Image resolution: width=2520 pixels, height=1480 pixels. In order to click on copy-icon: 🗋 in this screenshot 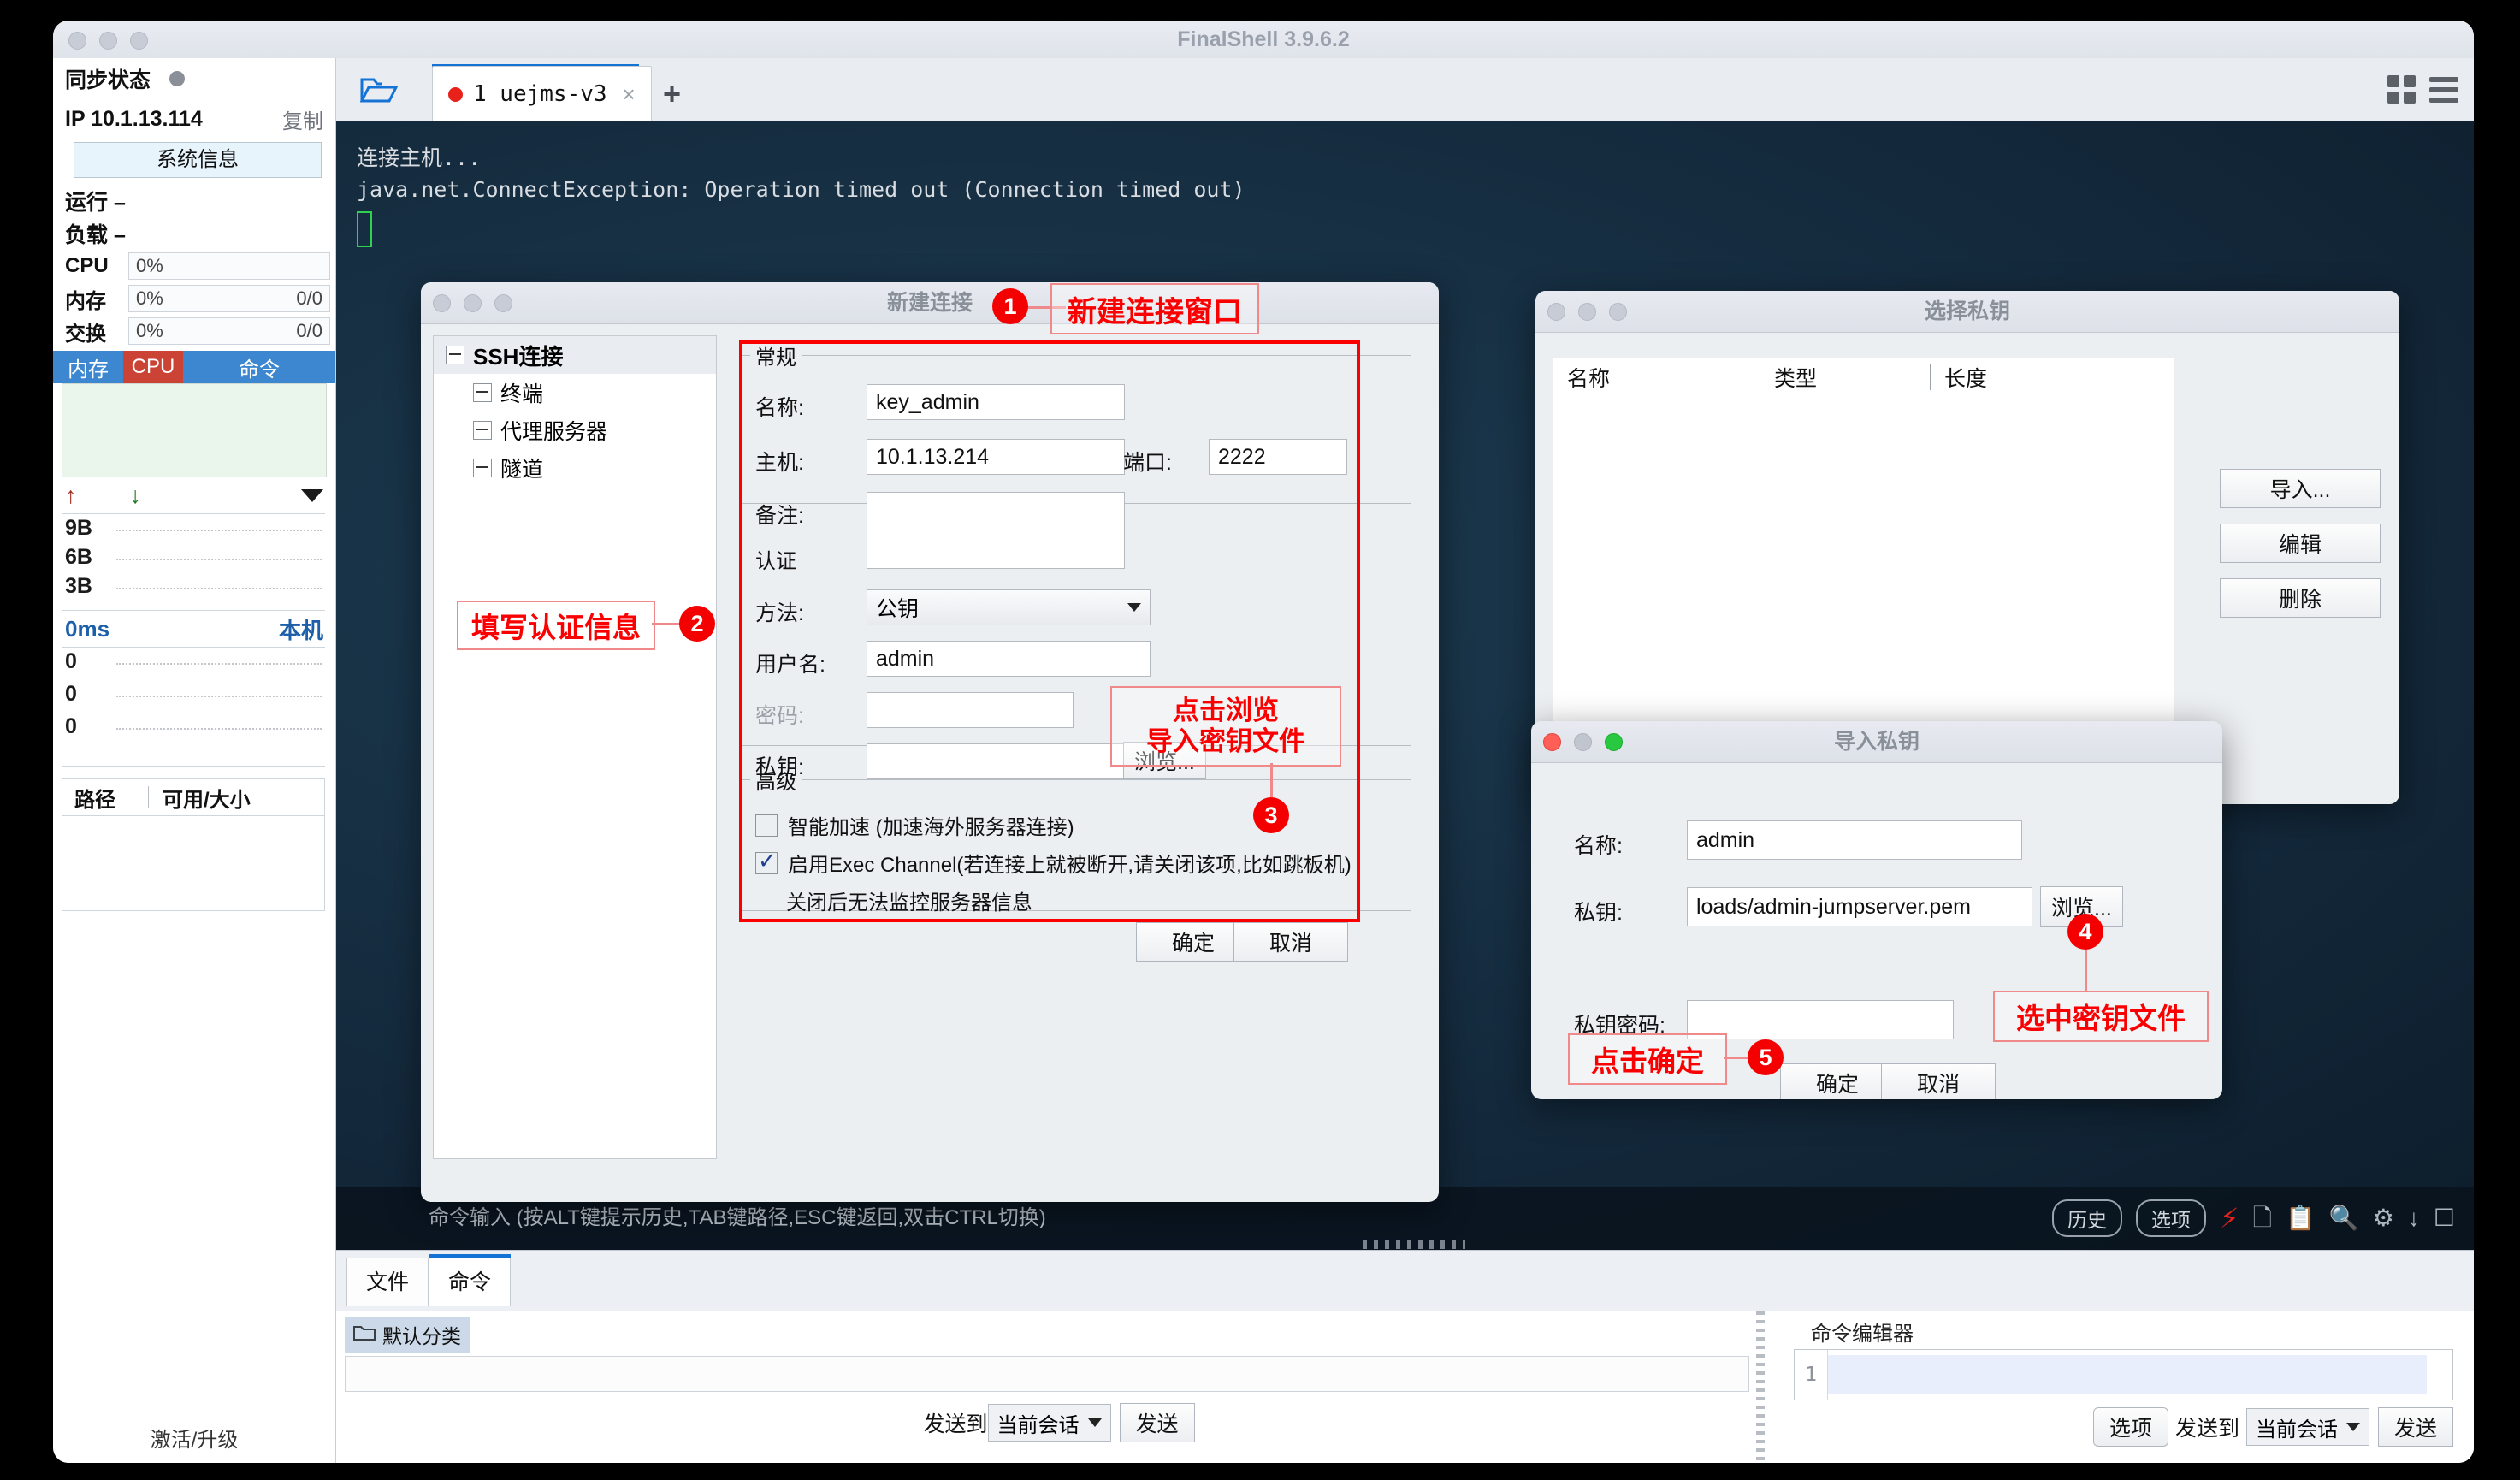, I will do `click(2263, 1218)`.